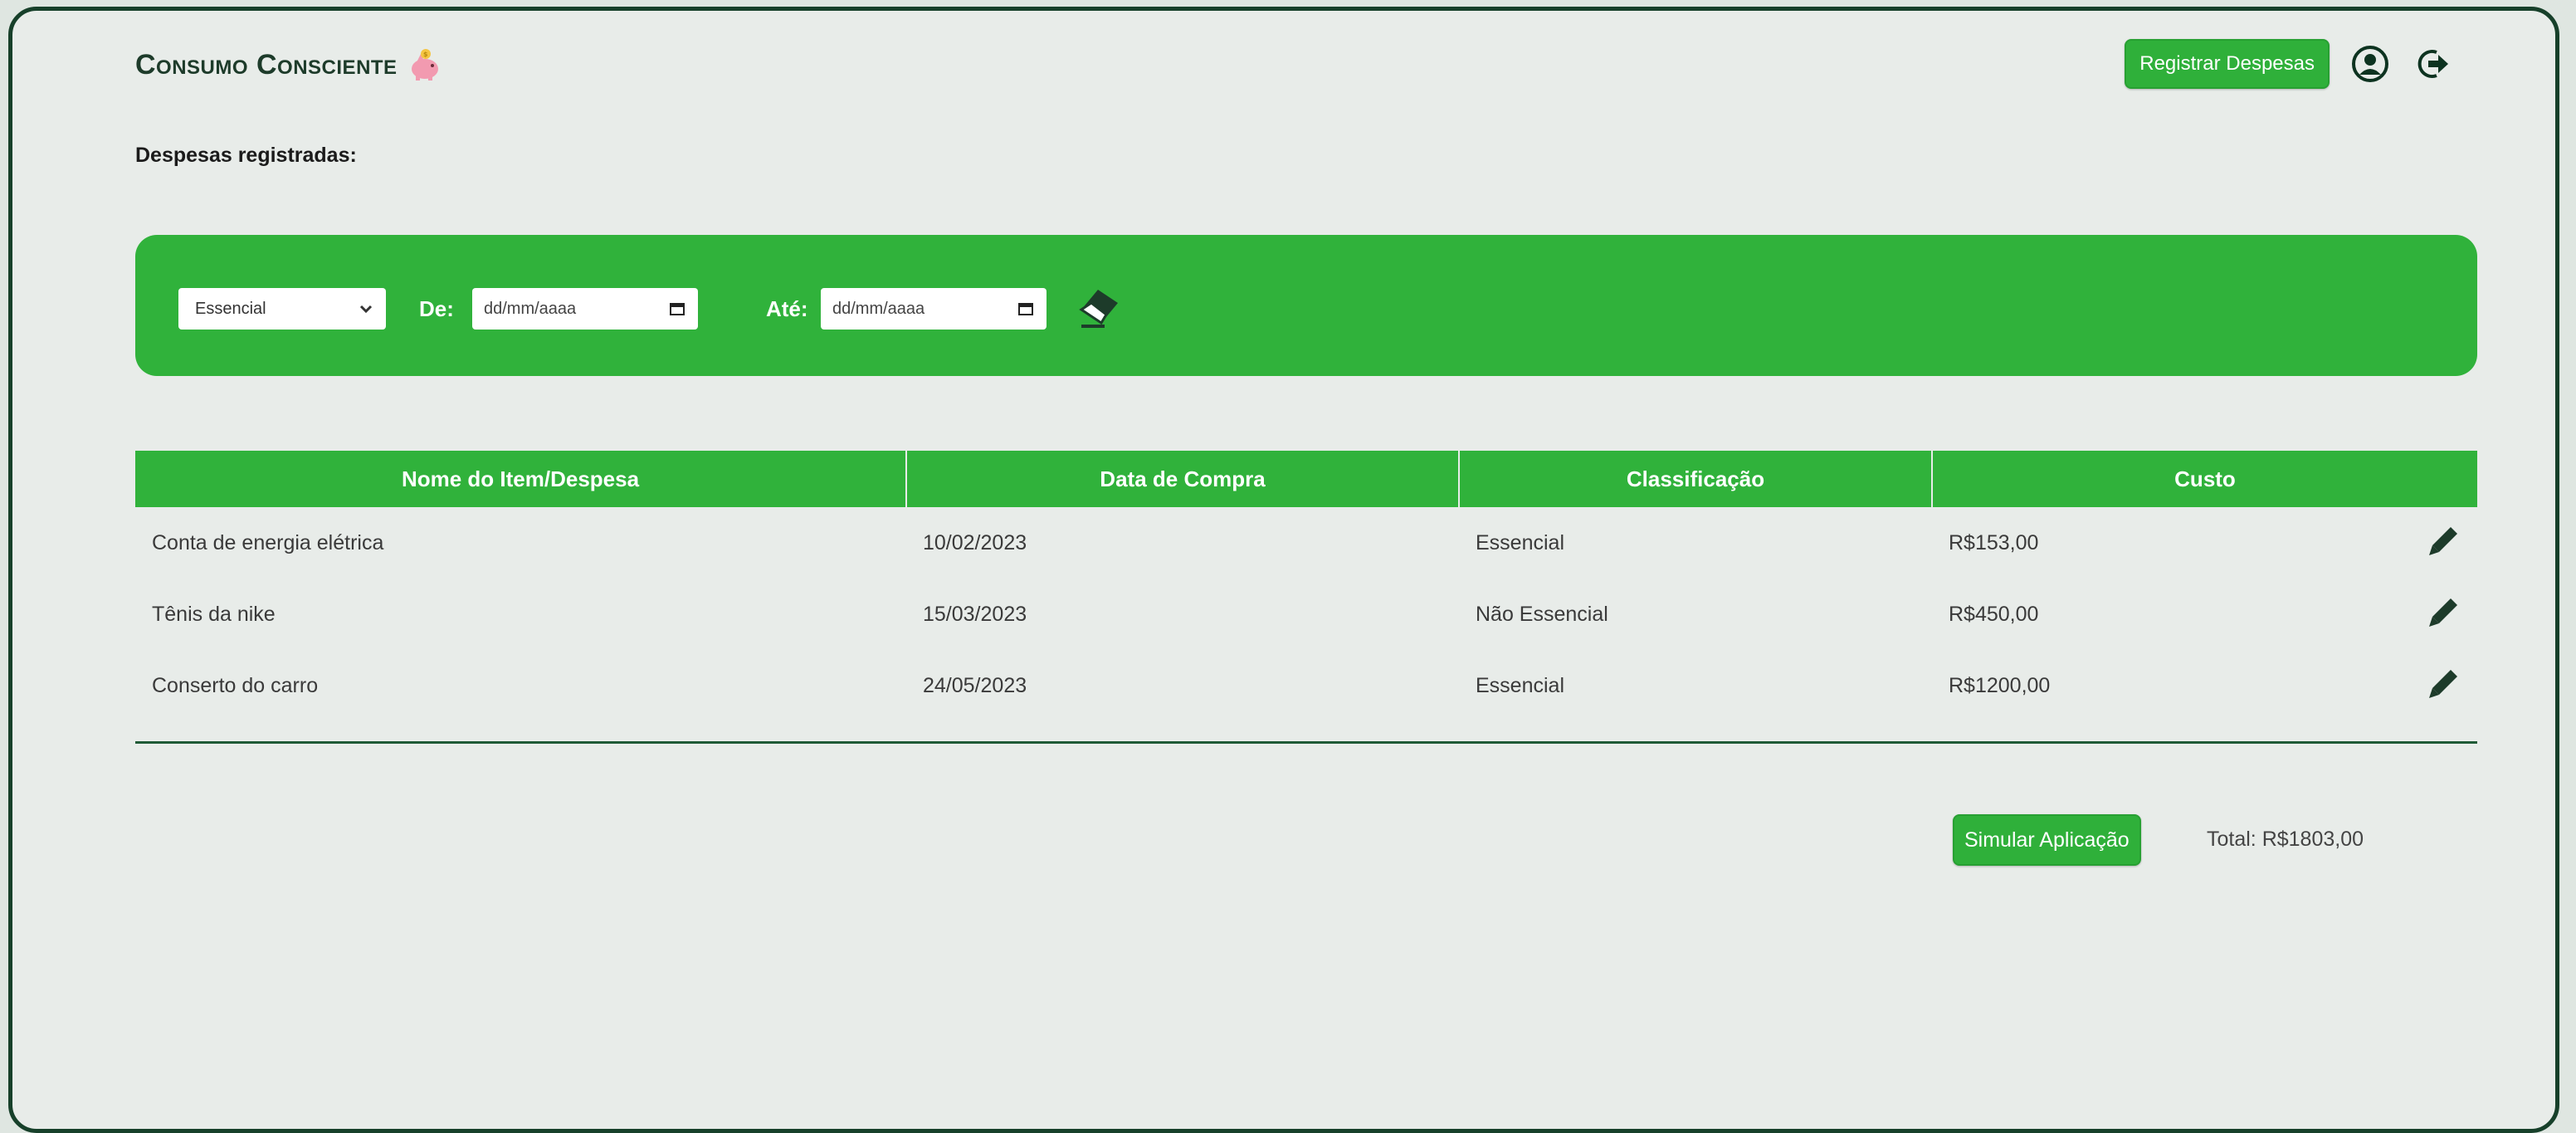 This screenshot has height=1133, width=2576. What do you see at coordinates (2285, 839) in the screenshot?
I see `total-amount: Total: R$1803,00` at bounding box center [2285, 839].